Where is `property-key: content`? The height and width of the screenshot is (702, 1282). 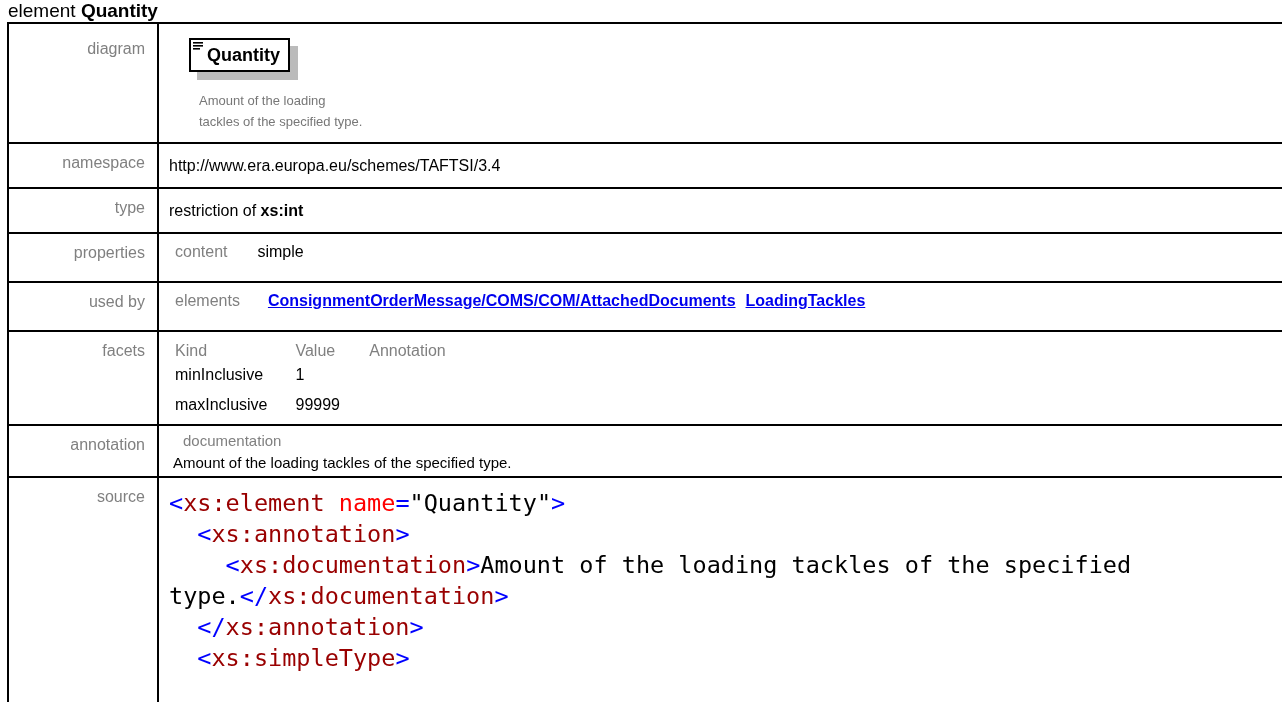
property-key: content is located at coordinates (201, 252).